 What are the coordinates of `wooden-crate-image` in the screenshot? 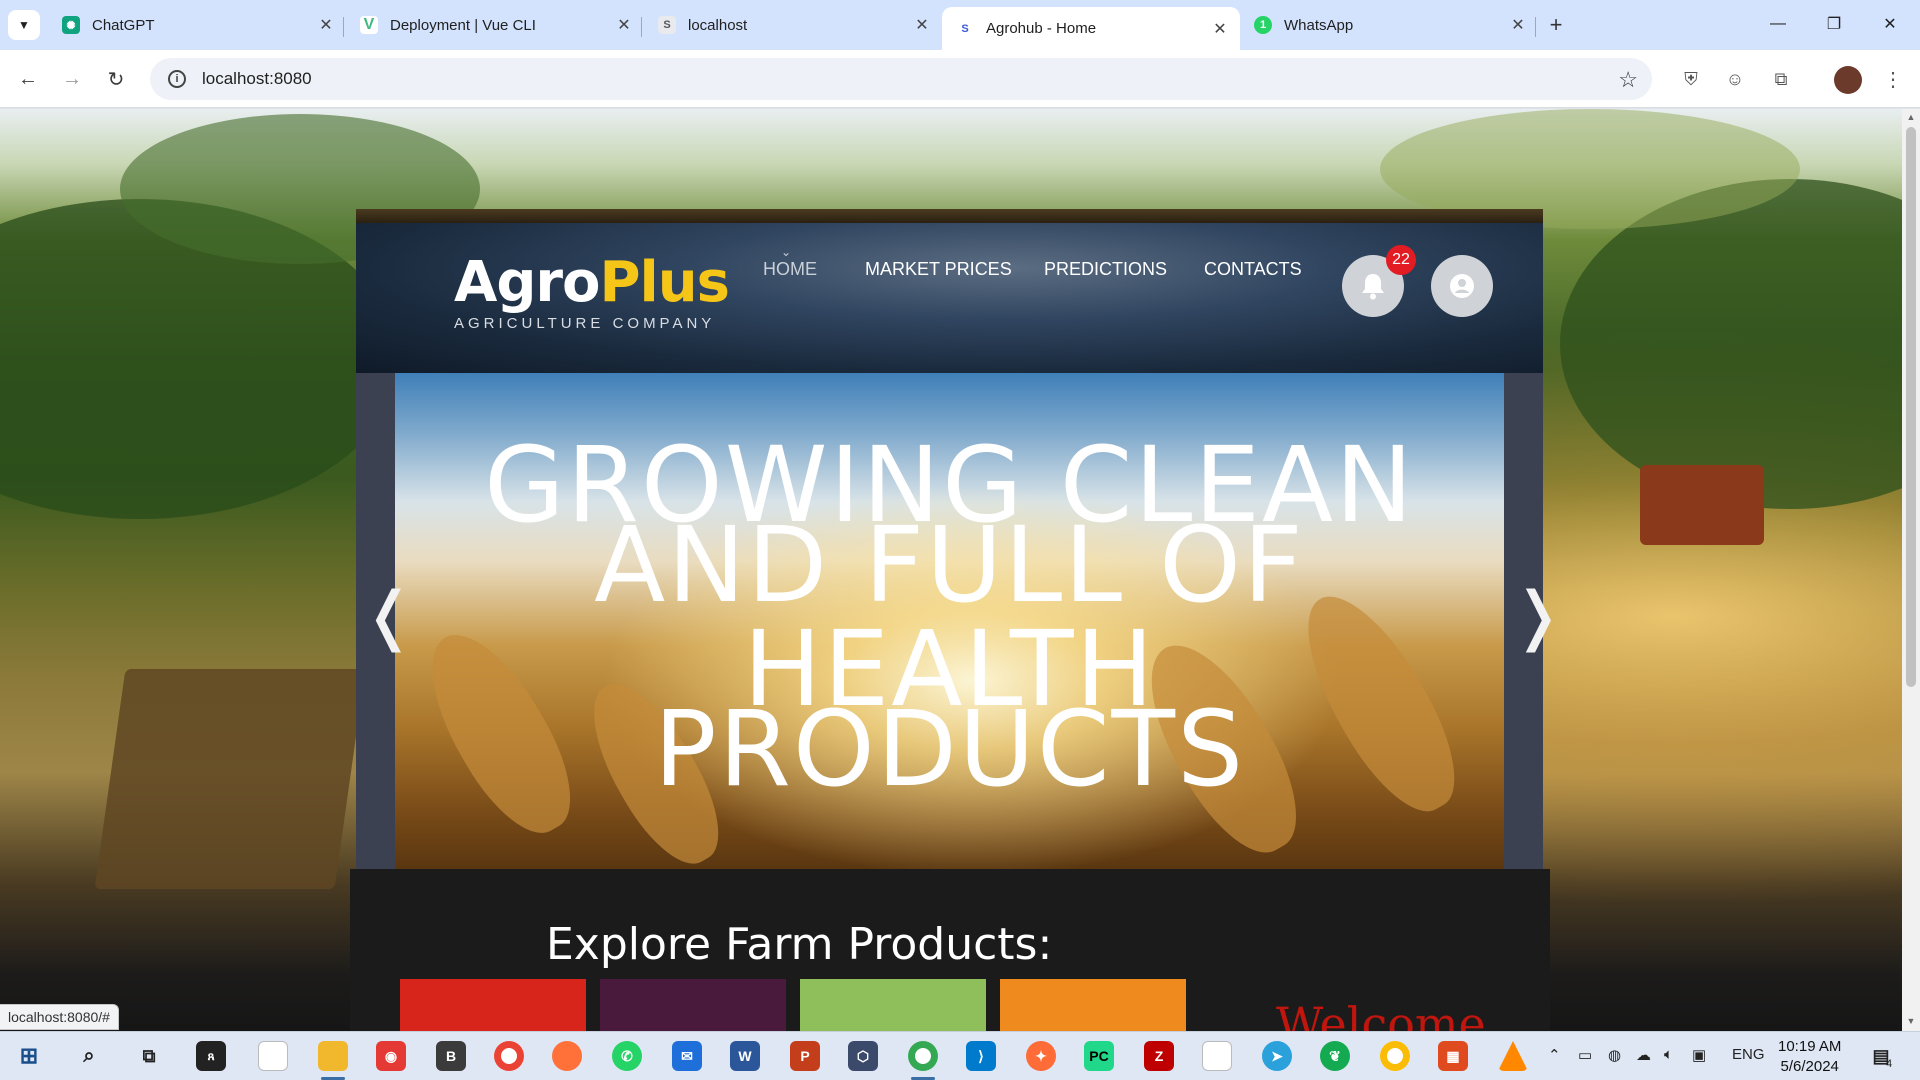 It's located at (230, 779).